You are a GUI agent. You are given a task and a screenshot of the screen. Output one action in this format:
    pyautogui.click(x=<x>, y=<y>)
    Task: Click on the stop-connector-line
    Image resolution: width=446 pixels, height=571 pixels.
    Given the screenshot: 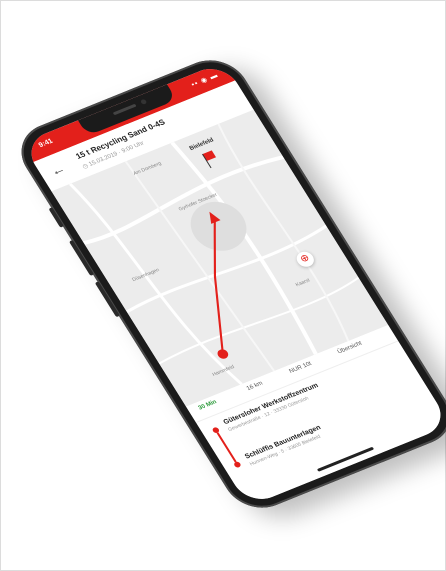 What is the action you would take?
    pyautogui.click(x=226, y=447)
    